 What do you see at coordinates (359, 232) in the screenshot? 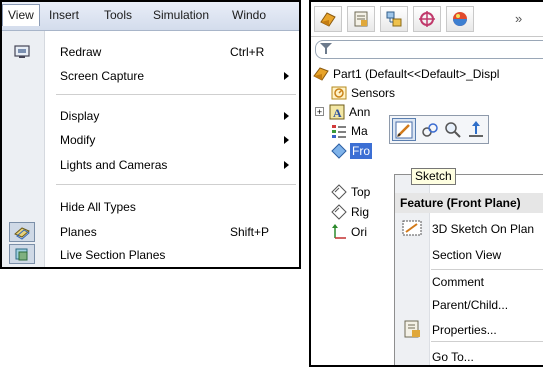
I see `origin-label: Ori` at bounding box center [359, 232].